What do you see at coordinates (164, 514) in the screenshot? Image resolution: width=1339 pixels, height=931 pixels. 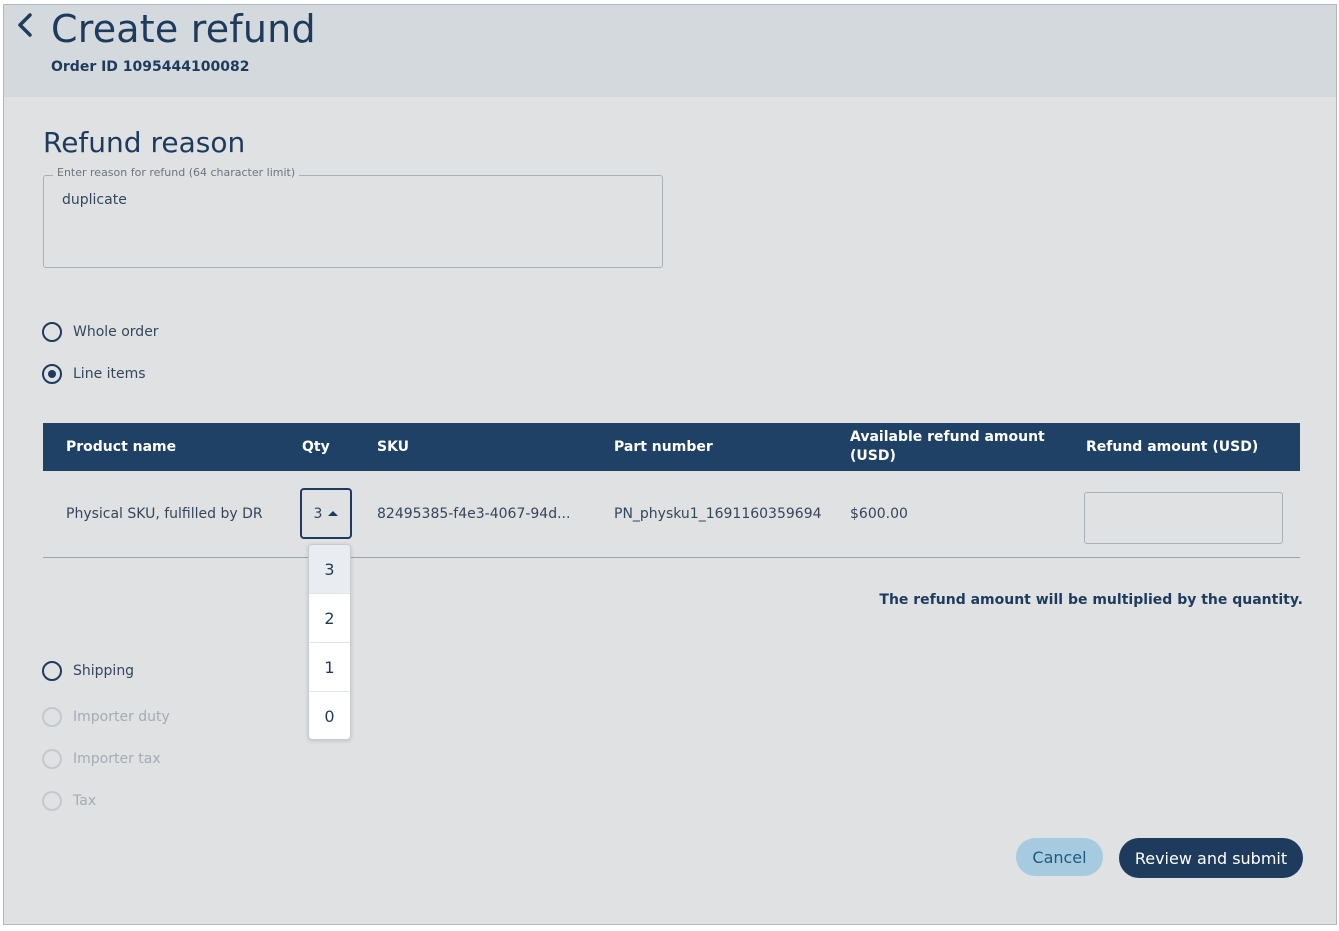 I see `cell-product-name: Physical SKU, fulfilled by DR` at bounding box center [164, 514].